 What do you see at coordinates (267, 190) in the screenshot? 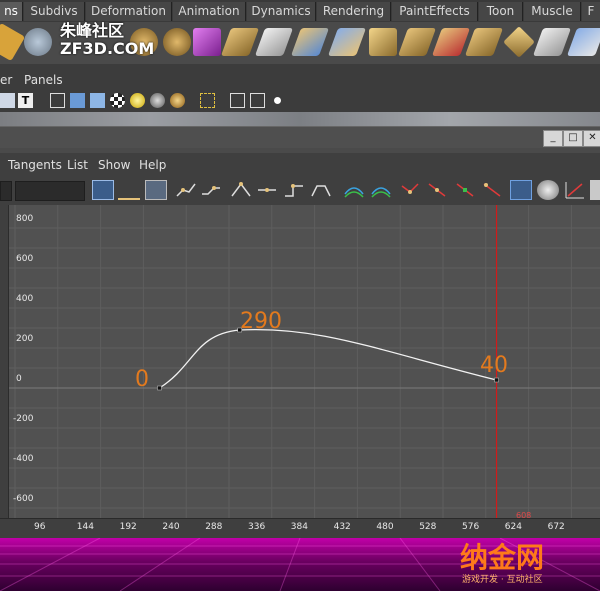
I see `flat-tangent-icon` at bounding box center [267, 190].